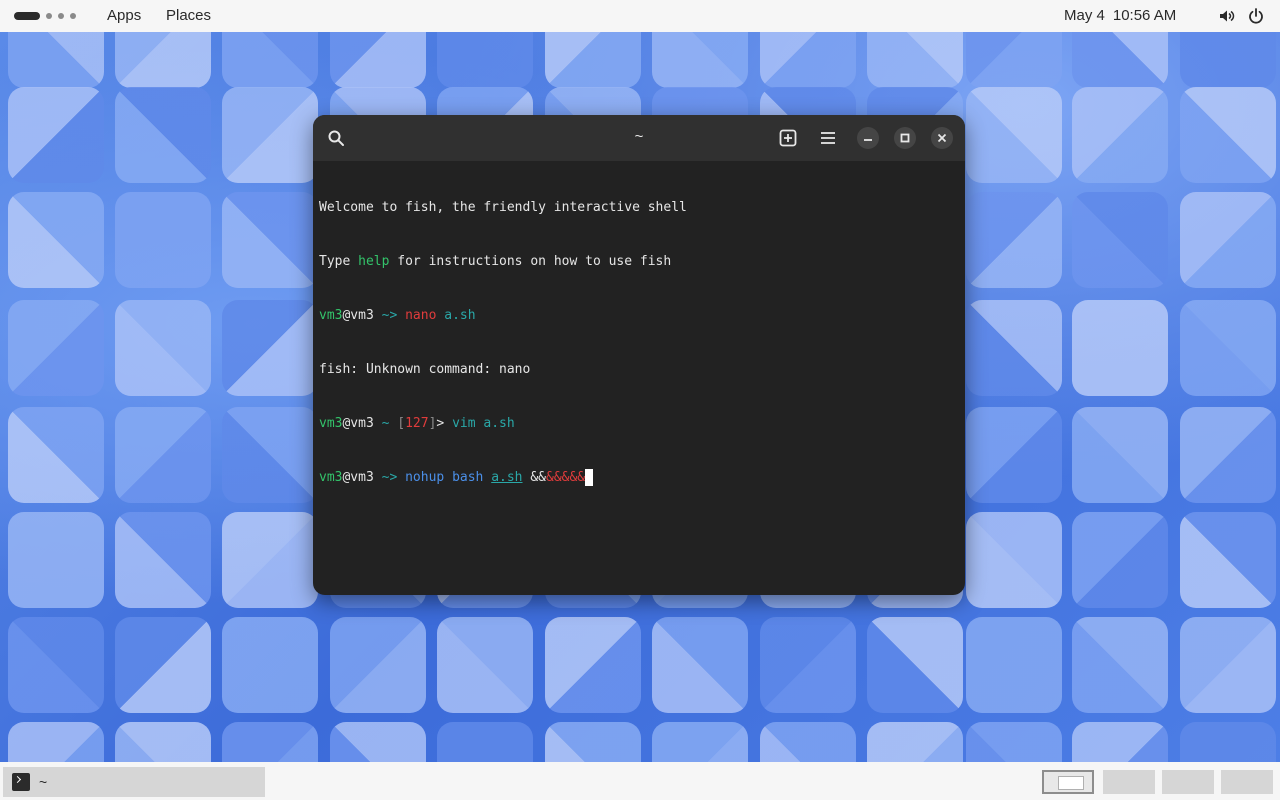  I want to click on new-tab-icon, so click(788, 138).